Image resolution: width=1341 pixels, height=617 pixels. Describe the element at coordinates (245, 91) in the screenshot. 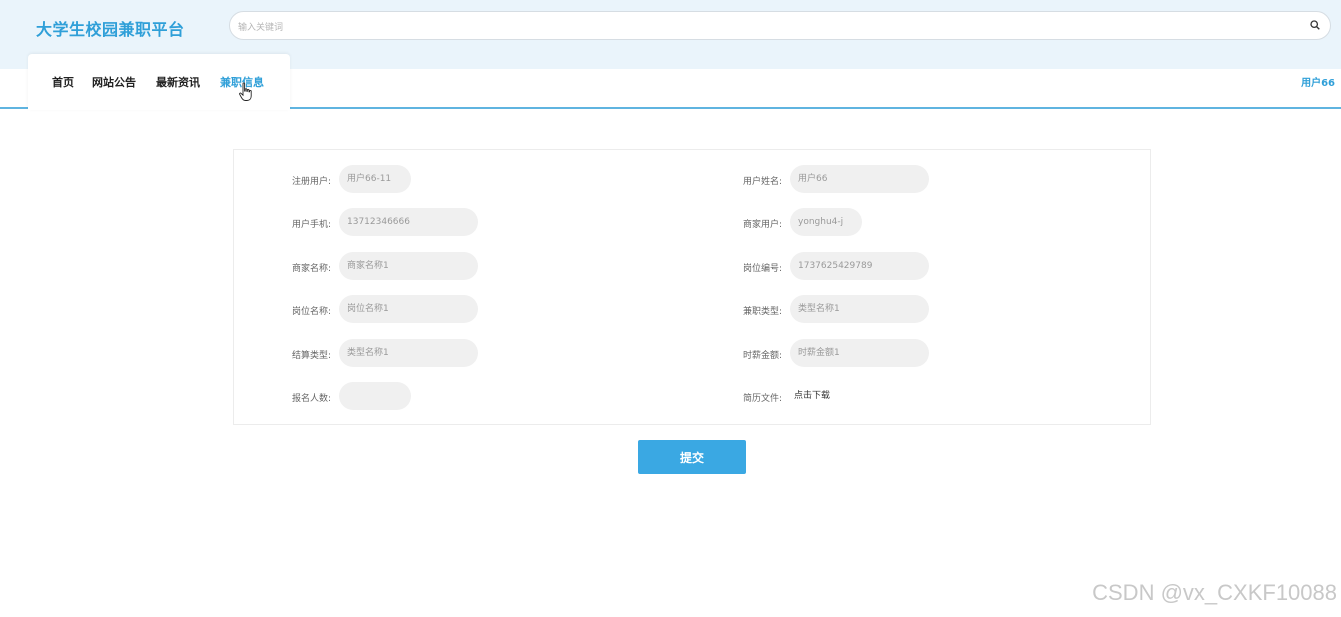

I see `hand-cursor-icon` at that location.